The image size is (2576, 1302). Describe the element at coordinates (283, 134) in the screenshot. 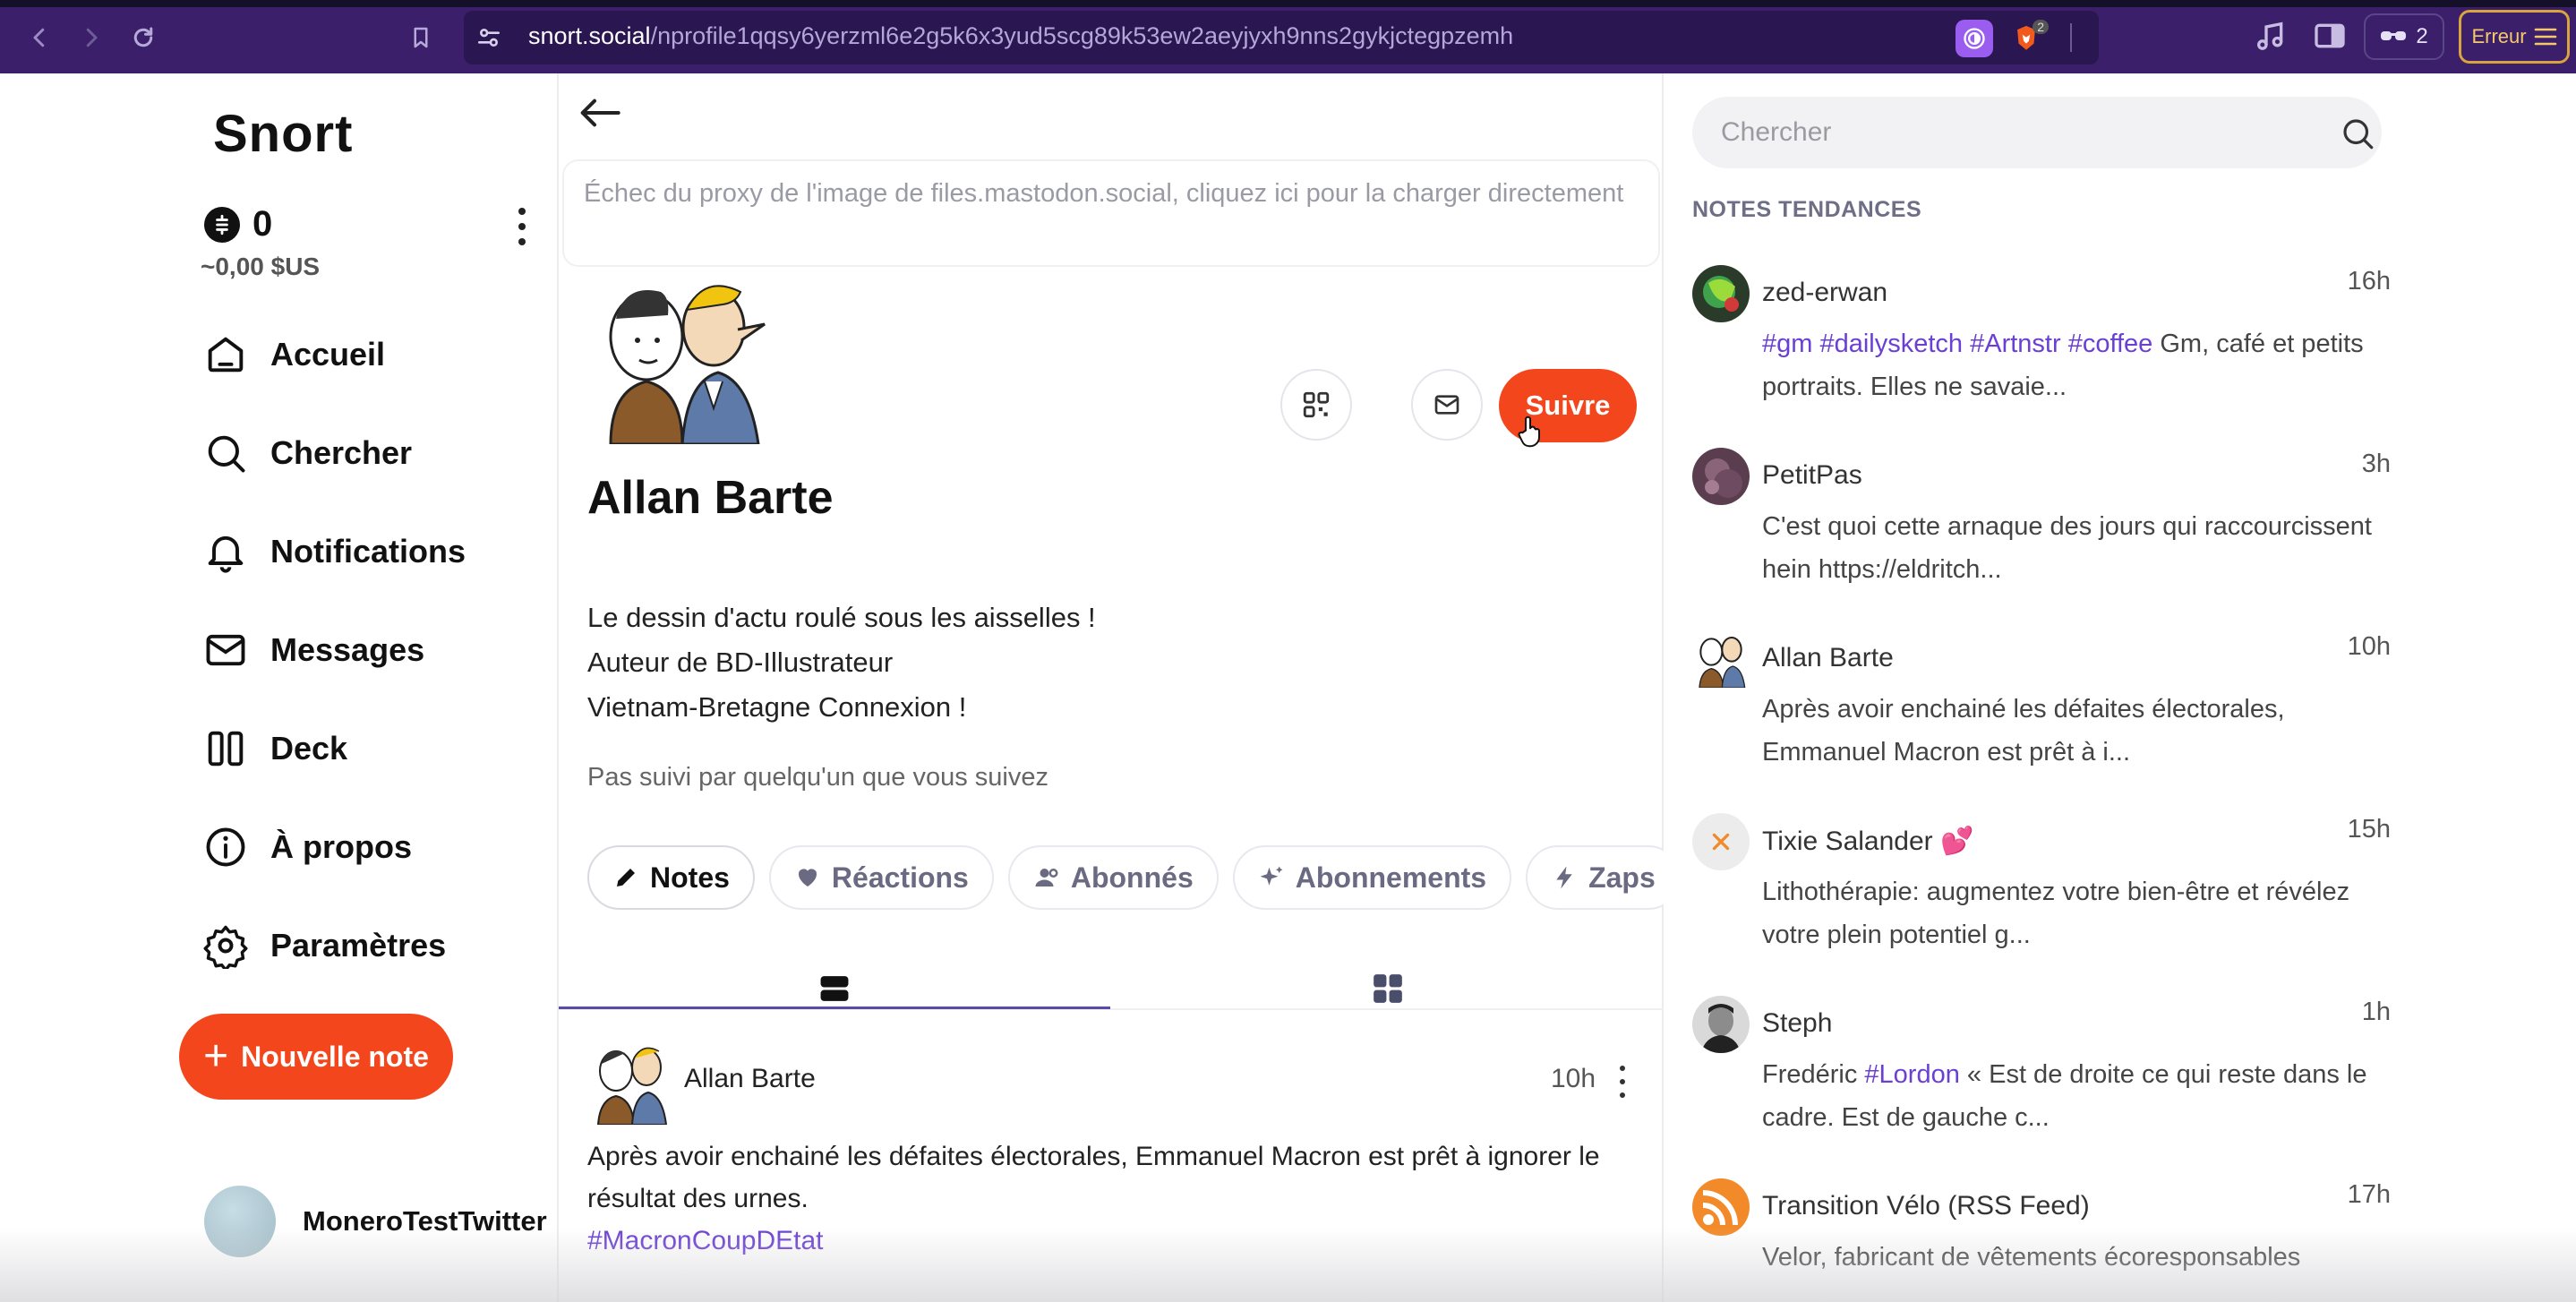

I see `app-logo: Snort` at that location.